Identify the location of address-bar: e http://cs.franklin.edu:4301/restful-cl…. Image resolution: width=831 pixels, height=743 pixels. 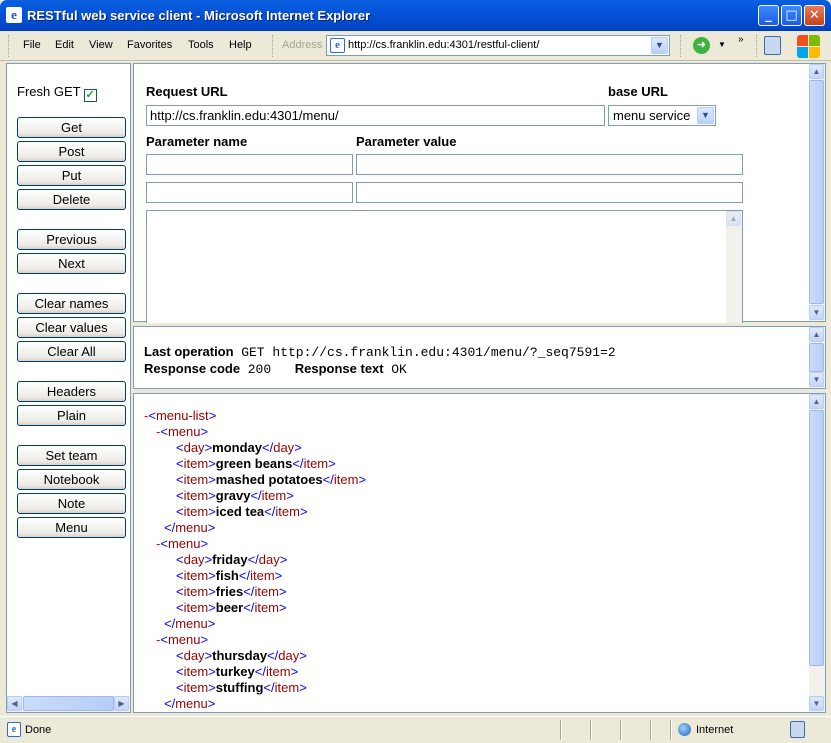
(498, 45).